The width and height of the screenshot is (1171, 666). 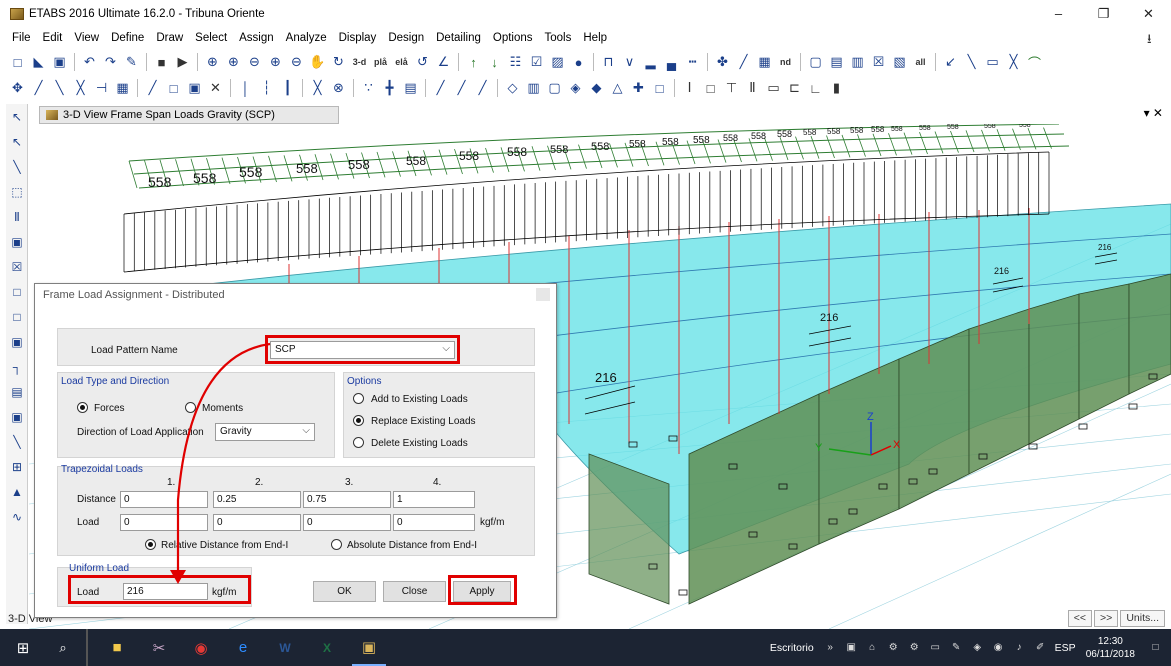 What do you see at coordinates (110, 62) in the screenshot?
I see `redo-icon: ↷` at bounding box center [110, 62].